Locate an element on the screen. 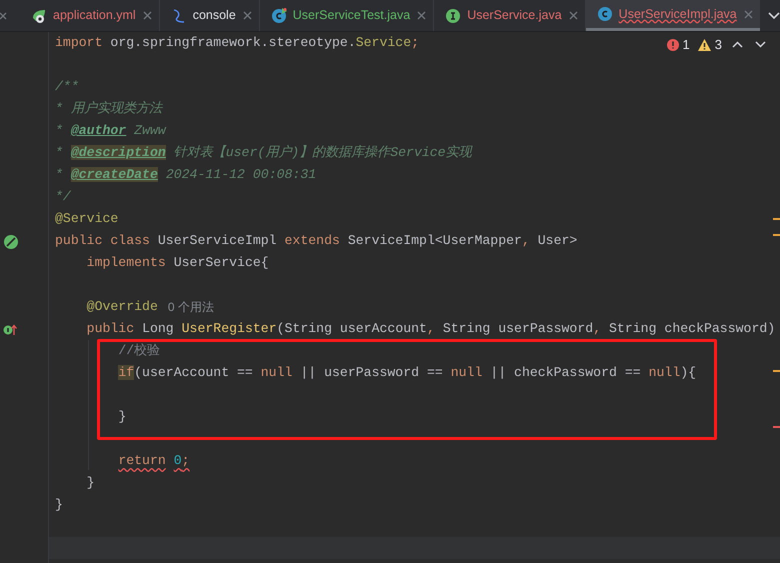  interface-icon is located at coordinates (453, 16).